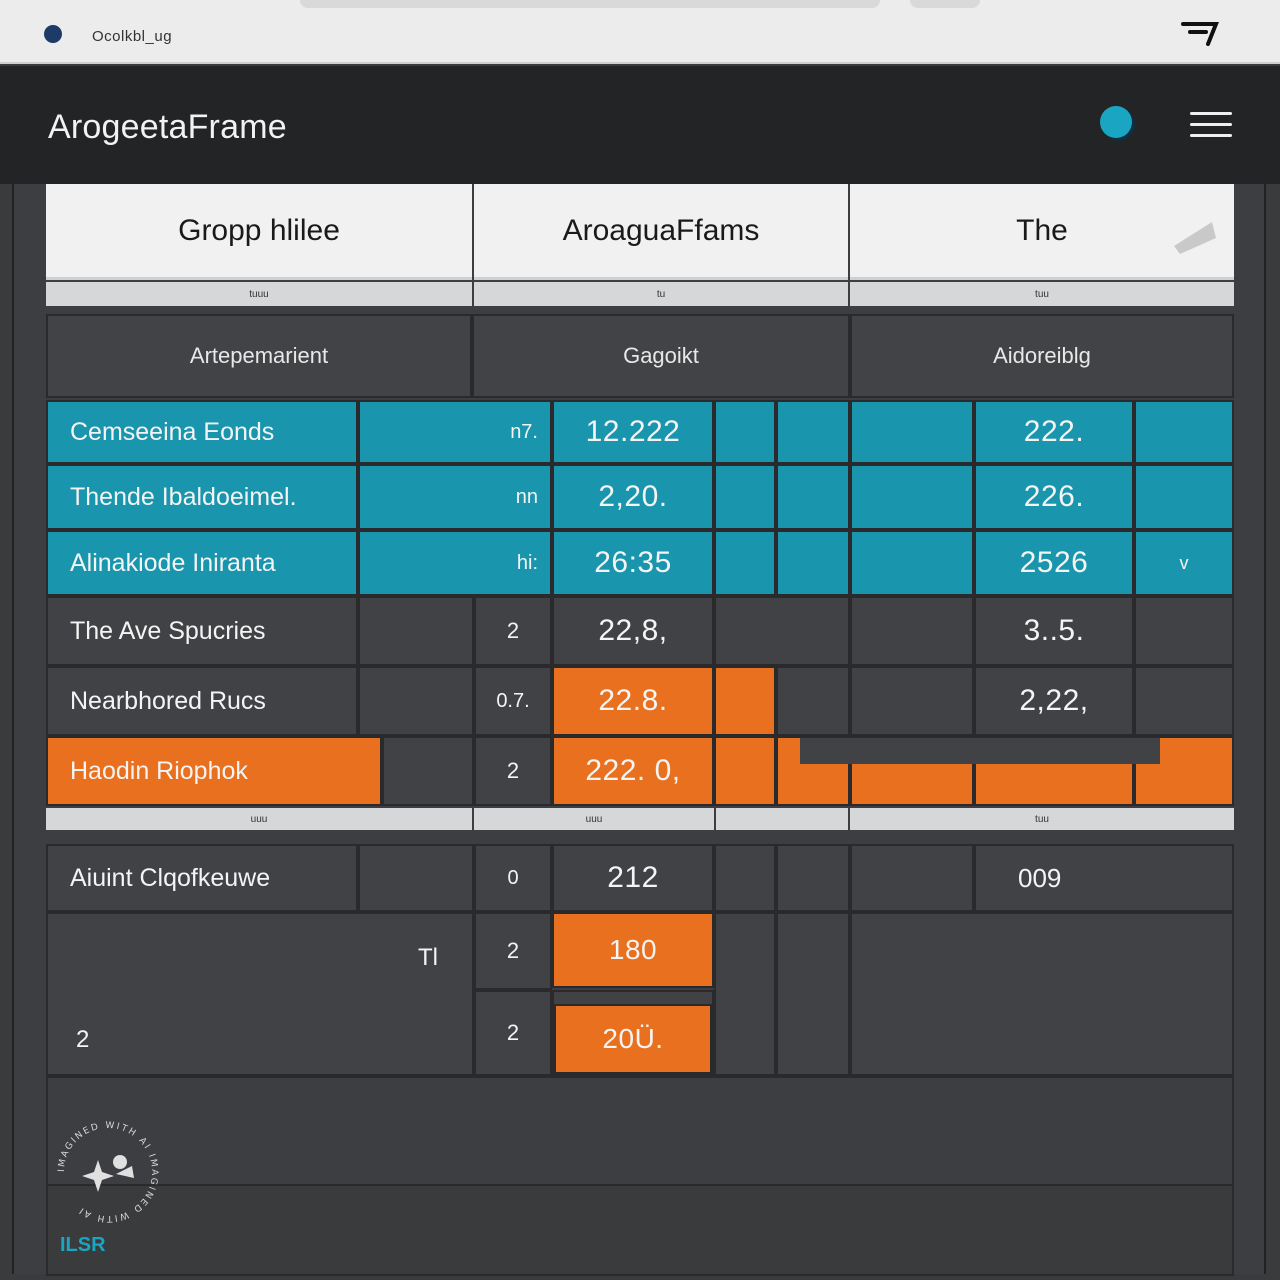  Describe the element at coordinates (202, 878) in the screenshot. I see `lower-row-1-label: Aiuint Clqofkeuwe` at that location.